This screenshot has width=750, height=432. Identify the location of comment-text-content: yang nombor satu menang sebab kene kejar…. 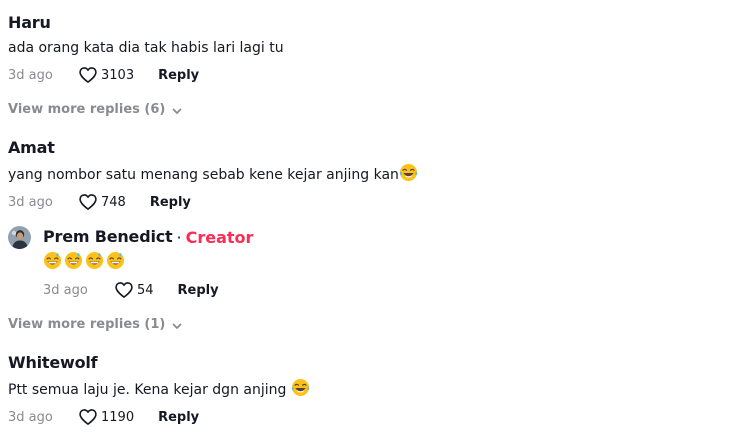
(203, 175).